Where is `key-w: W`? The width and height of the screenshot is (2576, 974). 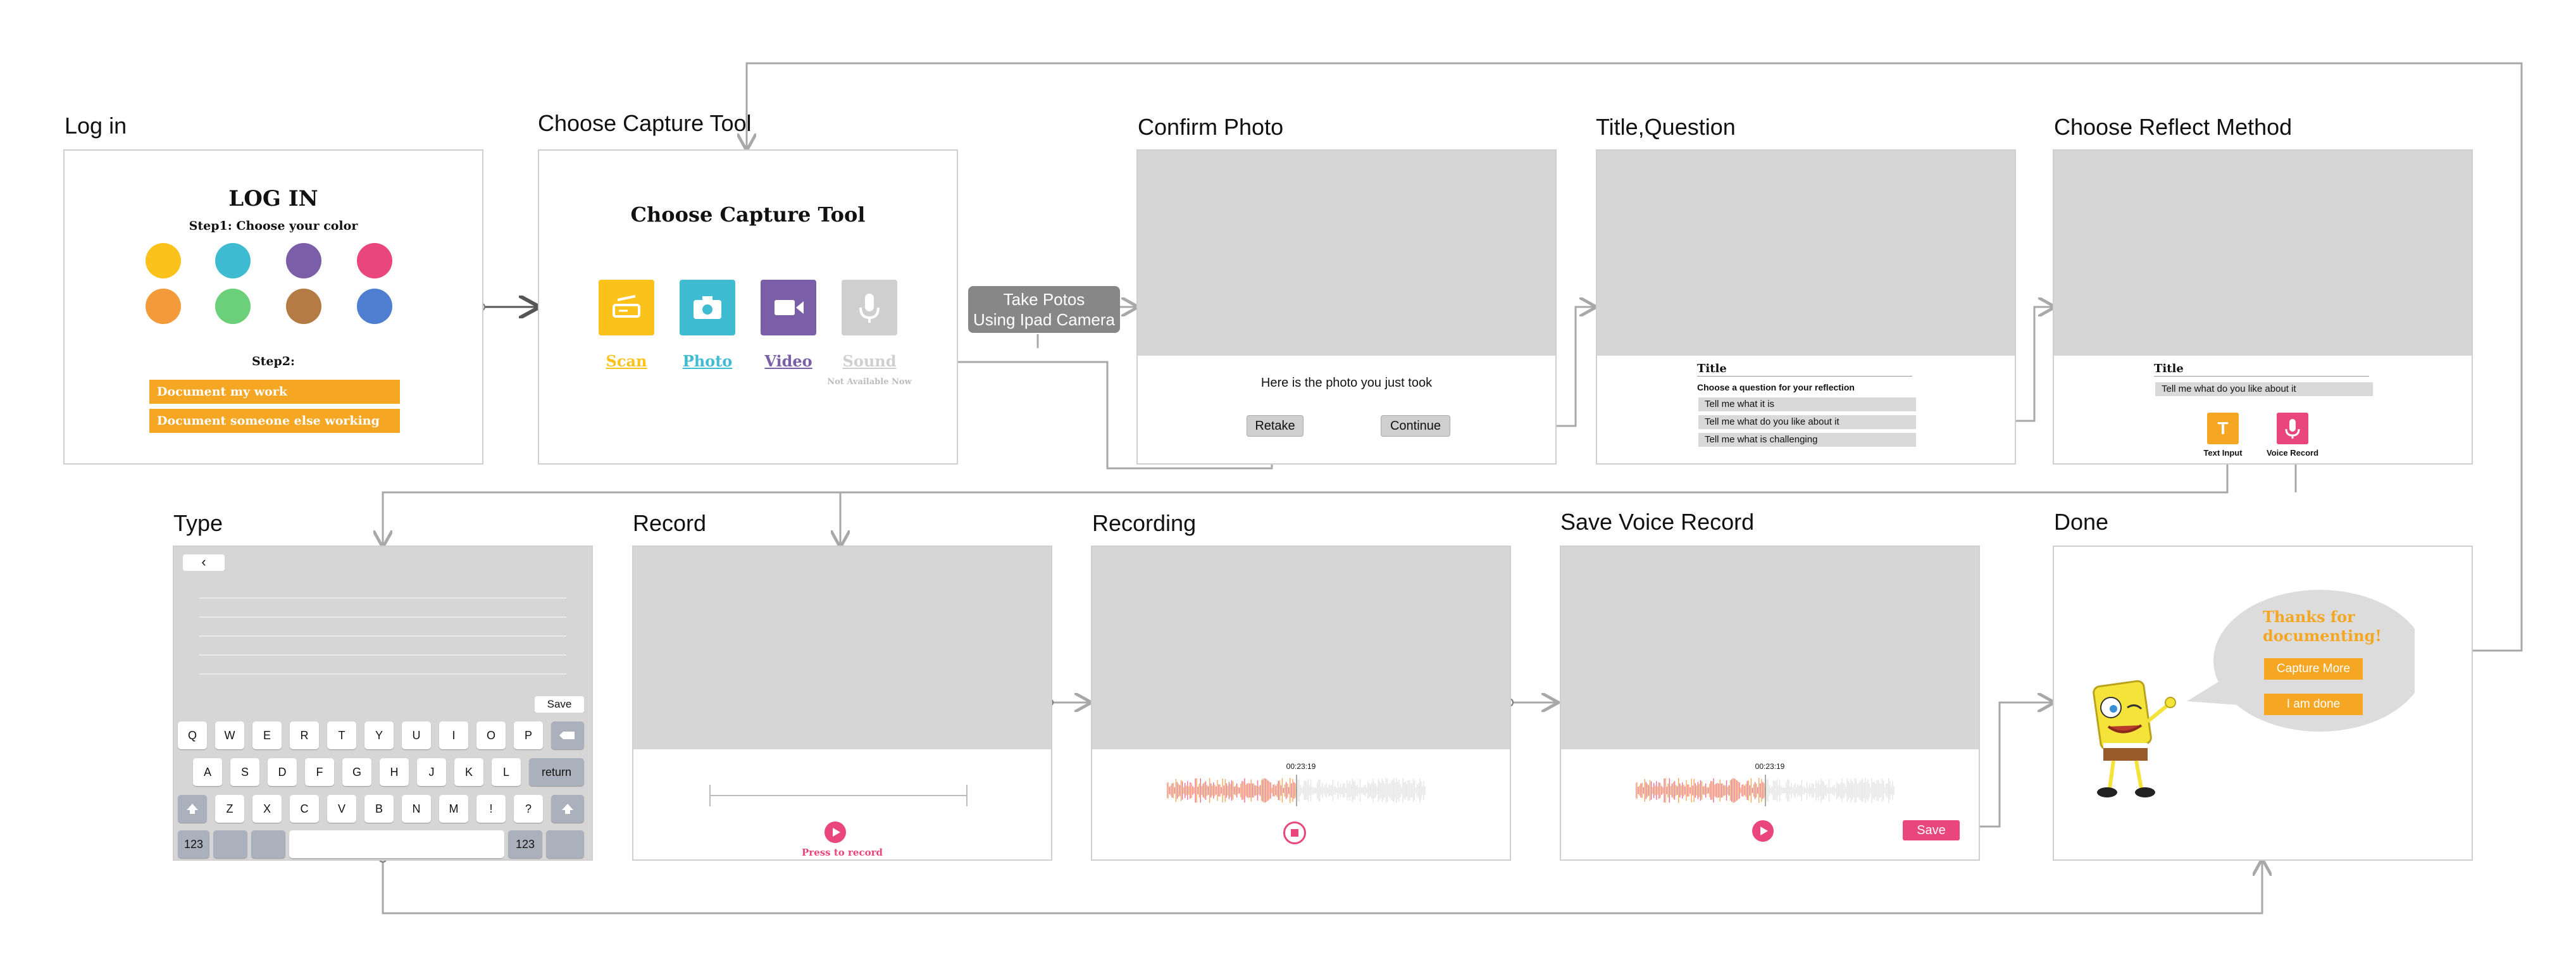
key-w: W is located at coordinates (229, 735).